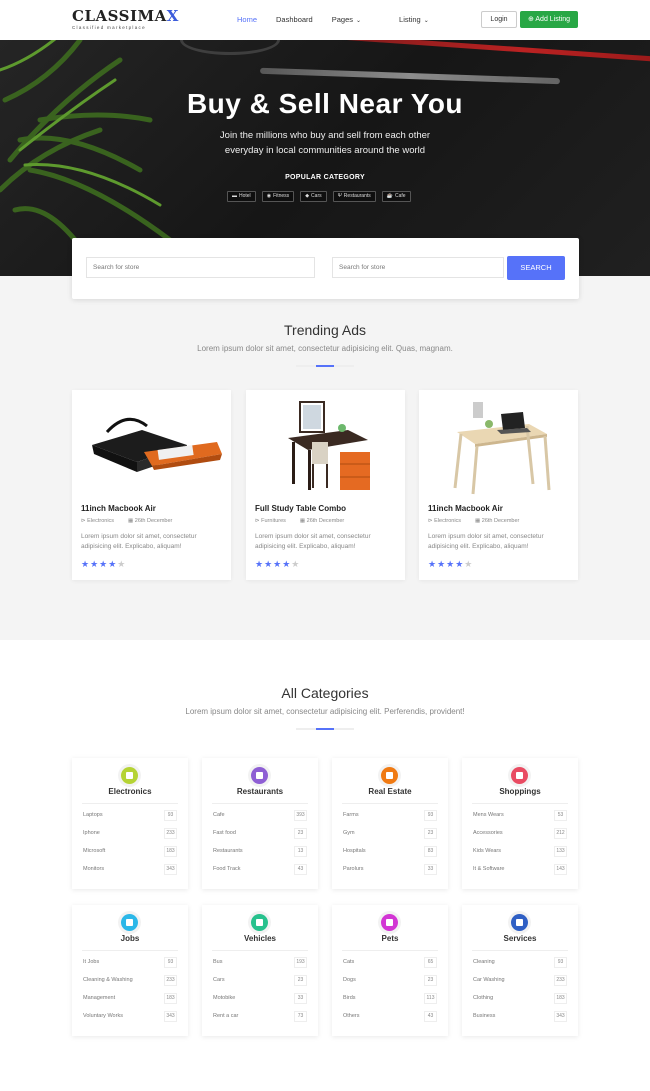 Image resolution: width=650 pixels, height=1091 pixels. I want to click on category-list-item: Management 183, so click(130, 998).